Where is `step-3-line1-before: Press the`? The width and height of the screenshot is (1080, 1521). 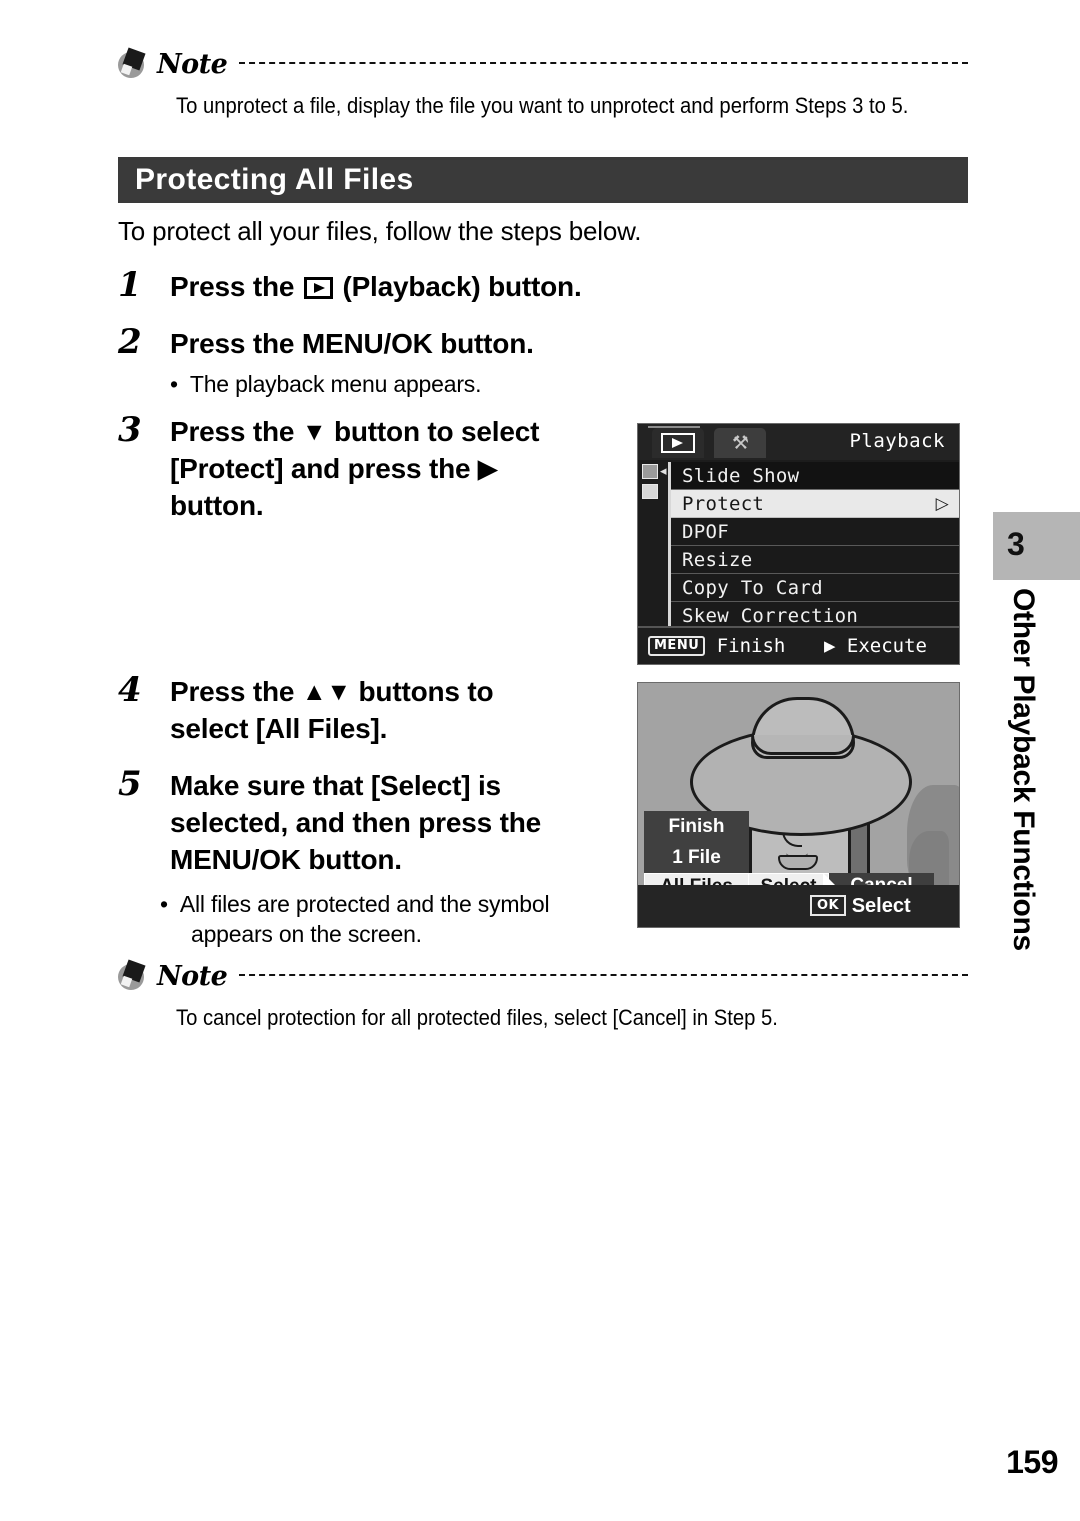
step-3-line1-before: Press the is located at coordinates (236, 431).